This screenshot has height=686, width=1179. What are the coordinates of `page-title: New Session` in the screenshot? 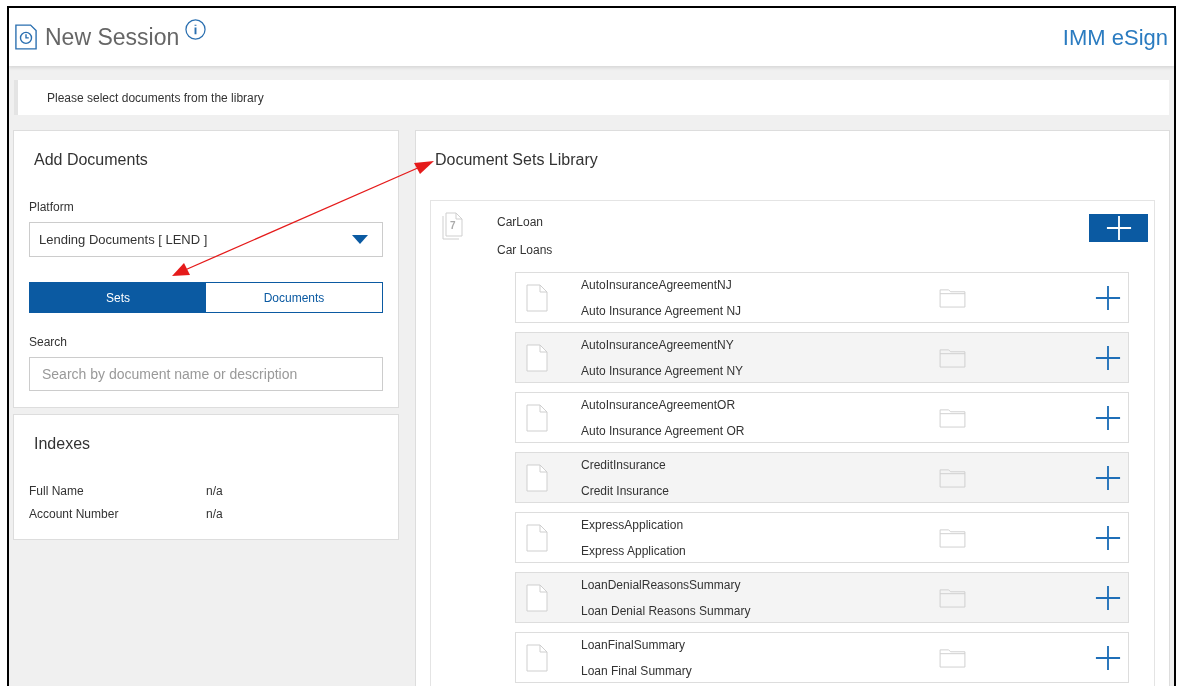 It's located at (112, 37).